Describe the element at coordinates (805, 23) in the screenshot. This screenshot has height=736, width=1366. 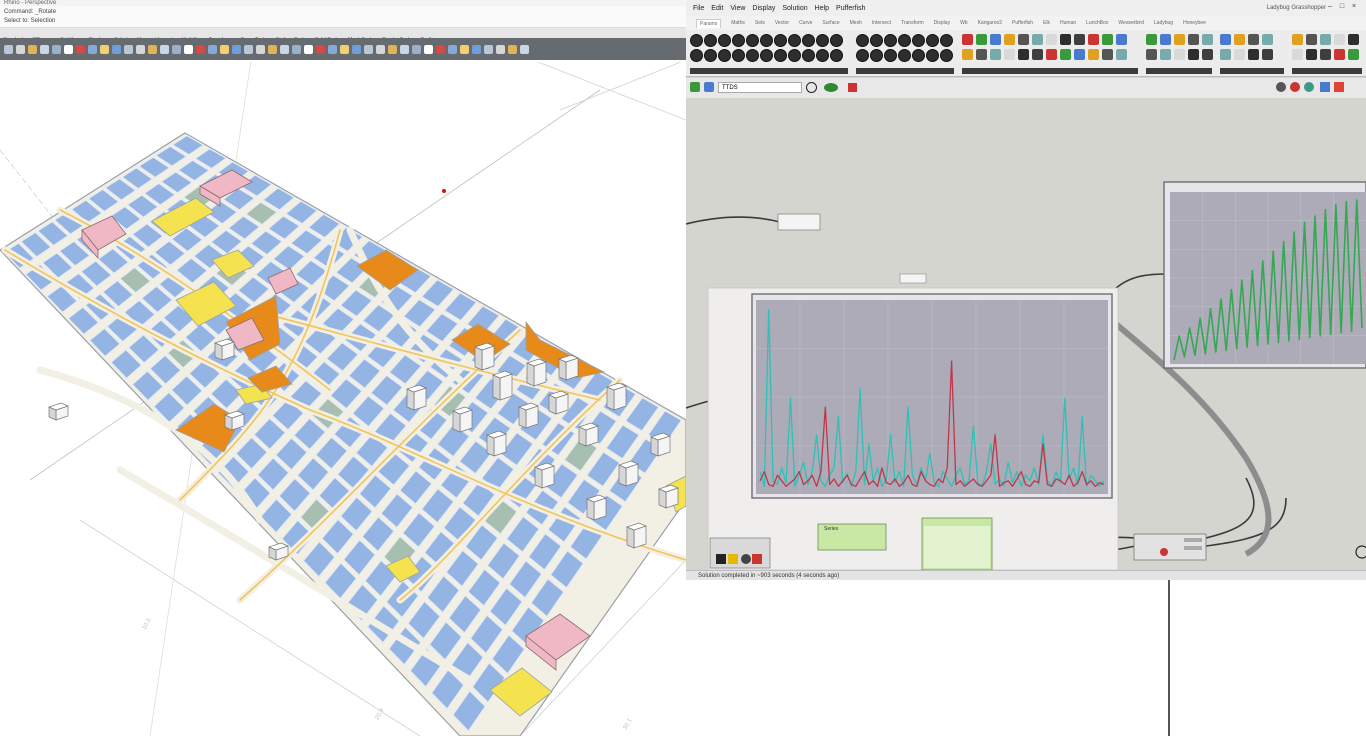
I see `gh-tab-curve: Curve` at that location.